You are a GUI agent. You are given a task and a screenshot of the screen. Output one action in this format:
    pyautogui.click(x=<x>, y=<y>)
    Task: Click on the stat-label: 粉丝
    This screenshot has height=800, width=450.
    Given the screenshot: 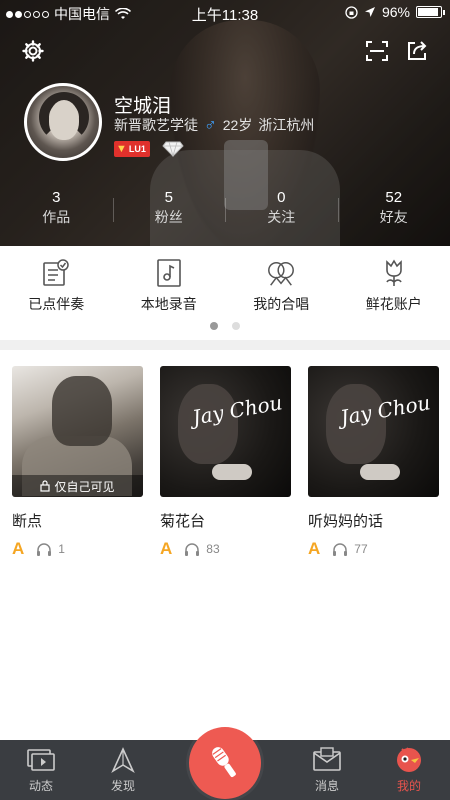 What is the action you would take?
    pyautogui.click(x=168, y=217)
    